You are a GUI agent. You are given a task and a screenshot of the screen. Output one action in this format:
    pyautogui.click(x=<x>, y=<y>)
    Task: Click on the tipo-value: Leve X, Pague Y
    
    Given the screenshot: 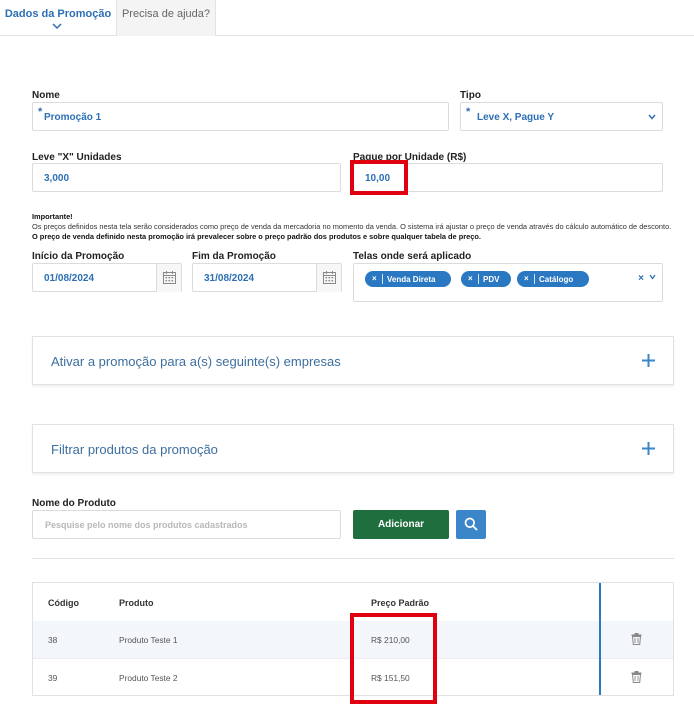 What is the action you would take?
    pyautogui.click(x=516, y=117)
    